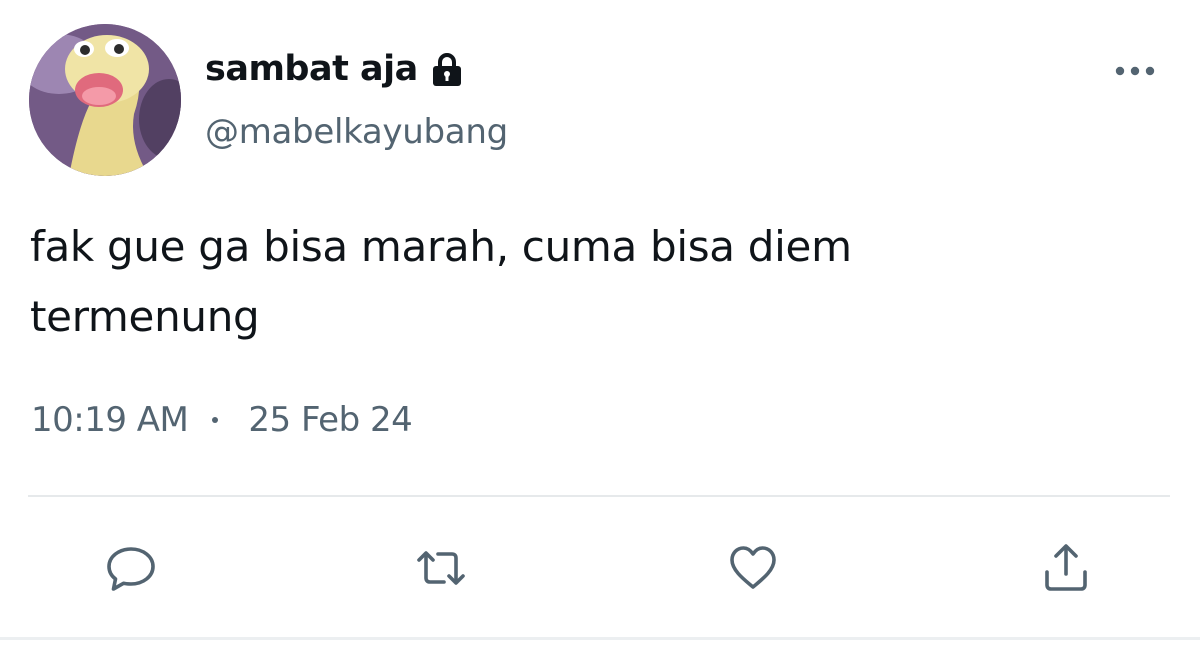  What do you see at coordinates (600, 638) in the screenshot?
I see `bottom-divider` at bounding box center [600, 638].